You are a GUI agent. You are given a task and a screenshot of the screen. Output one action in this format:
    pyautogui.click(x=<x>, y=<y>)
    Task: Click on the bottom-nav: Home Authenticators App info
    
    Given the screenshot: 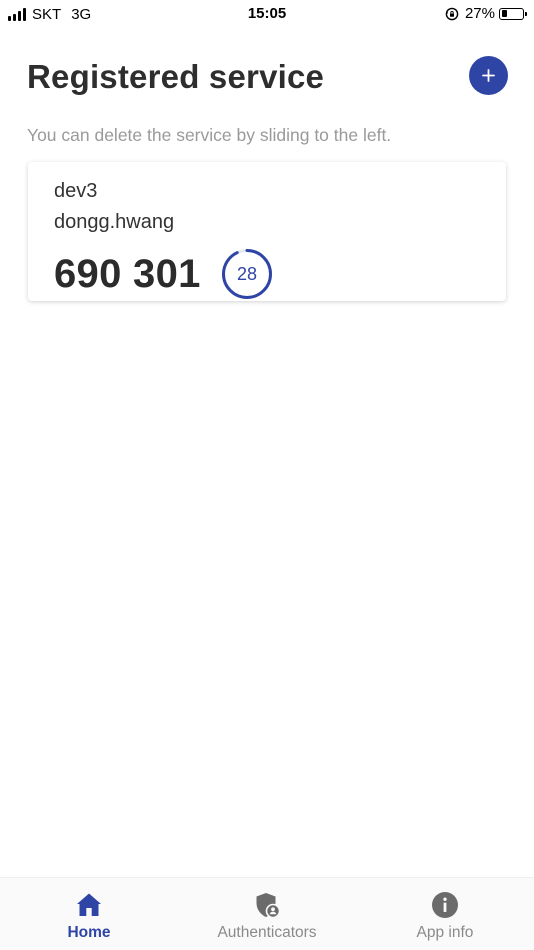 What is the action you would take?
    pyautogui.click(x=267, y=913)
    